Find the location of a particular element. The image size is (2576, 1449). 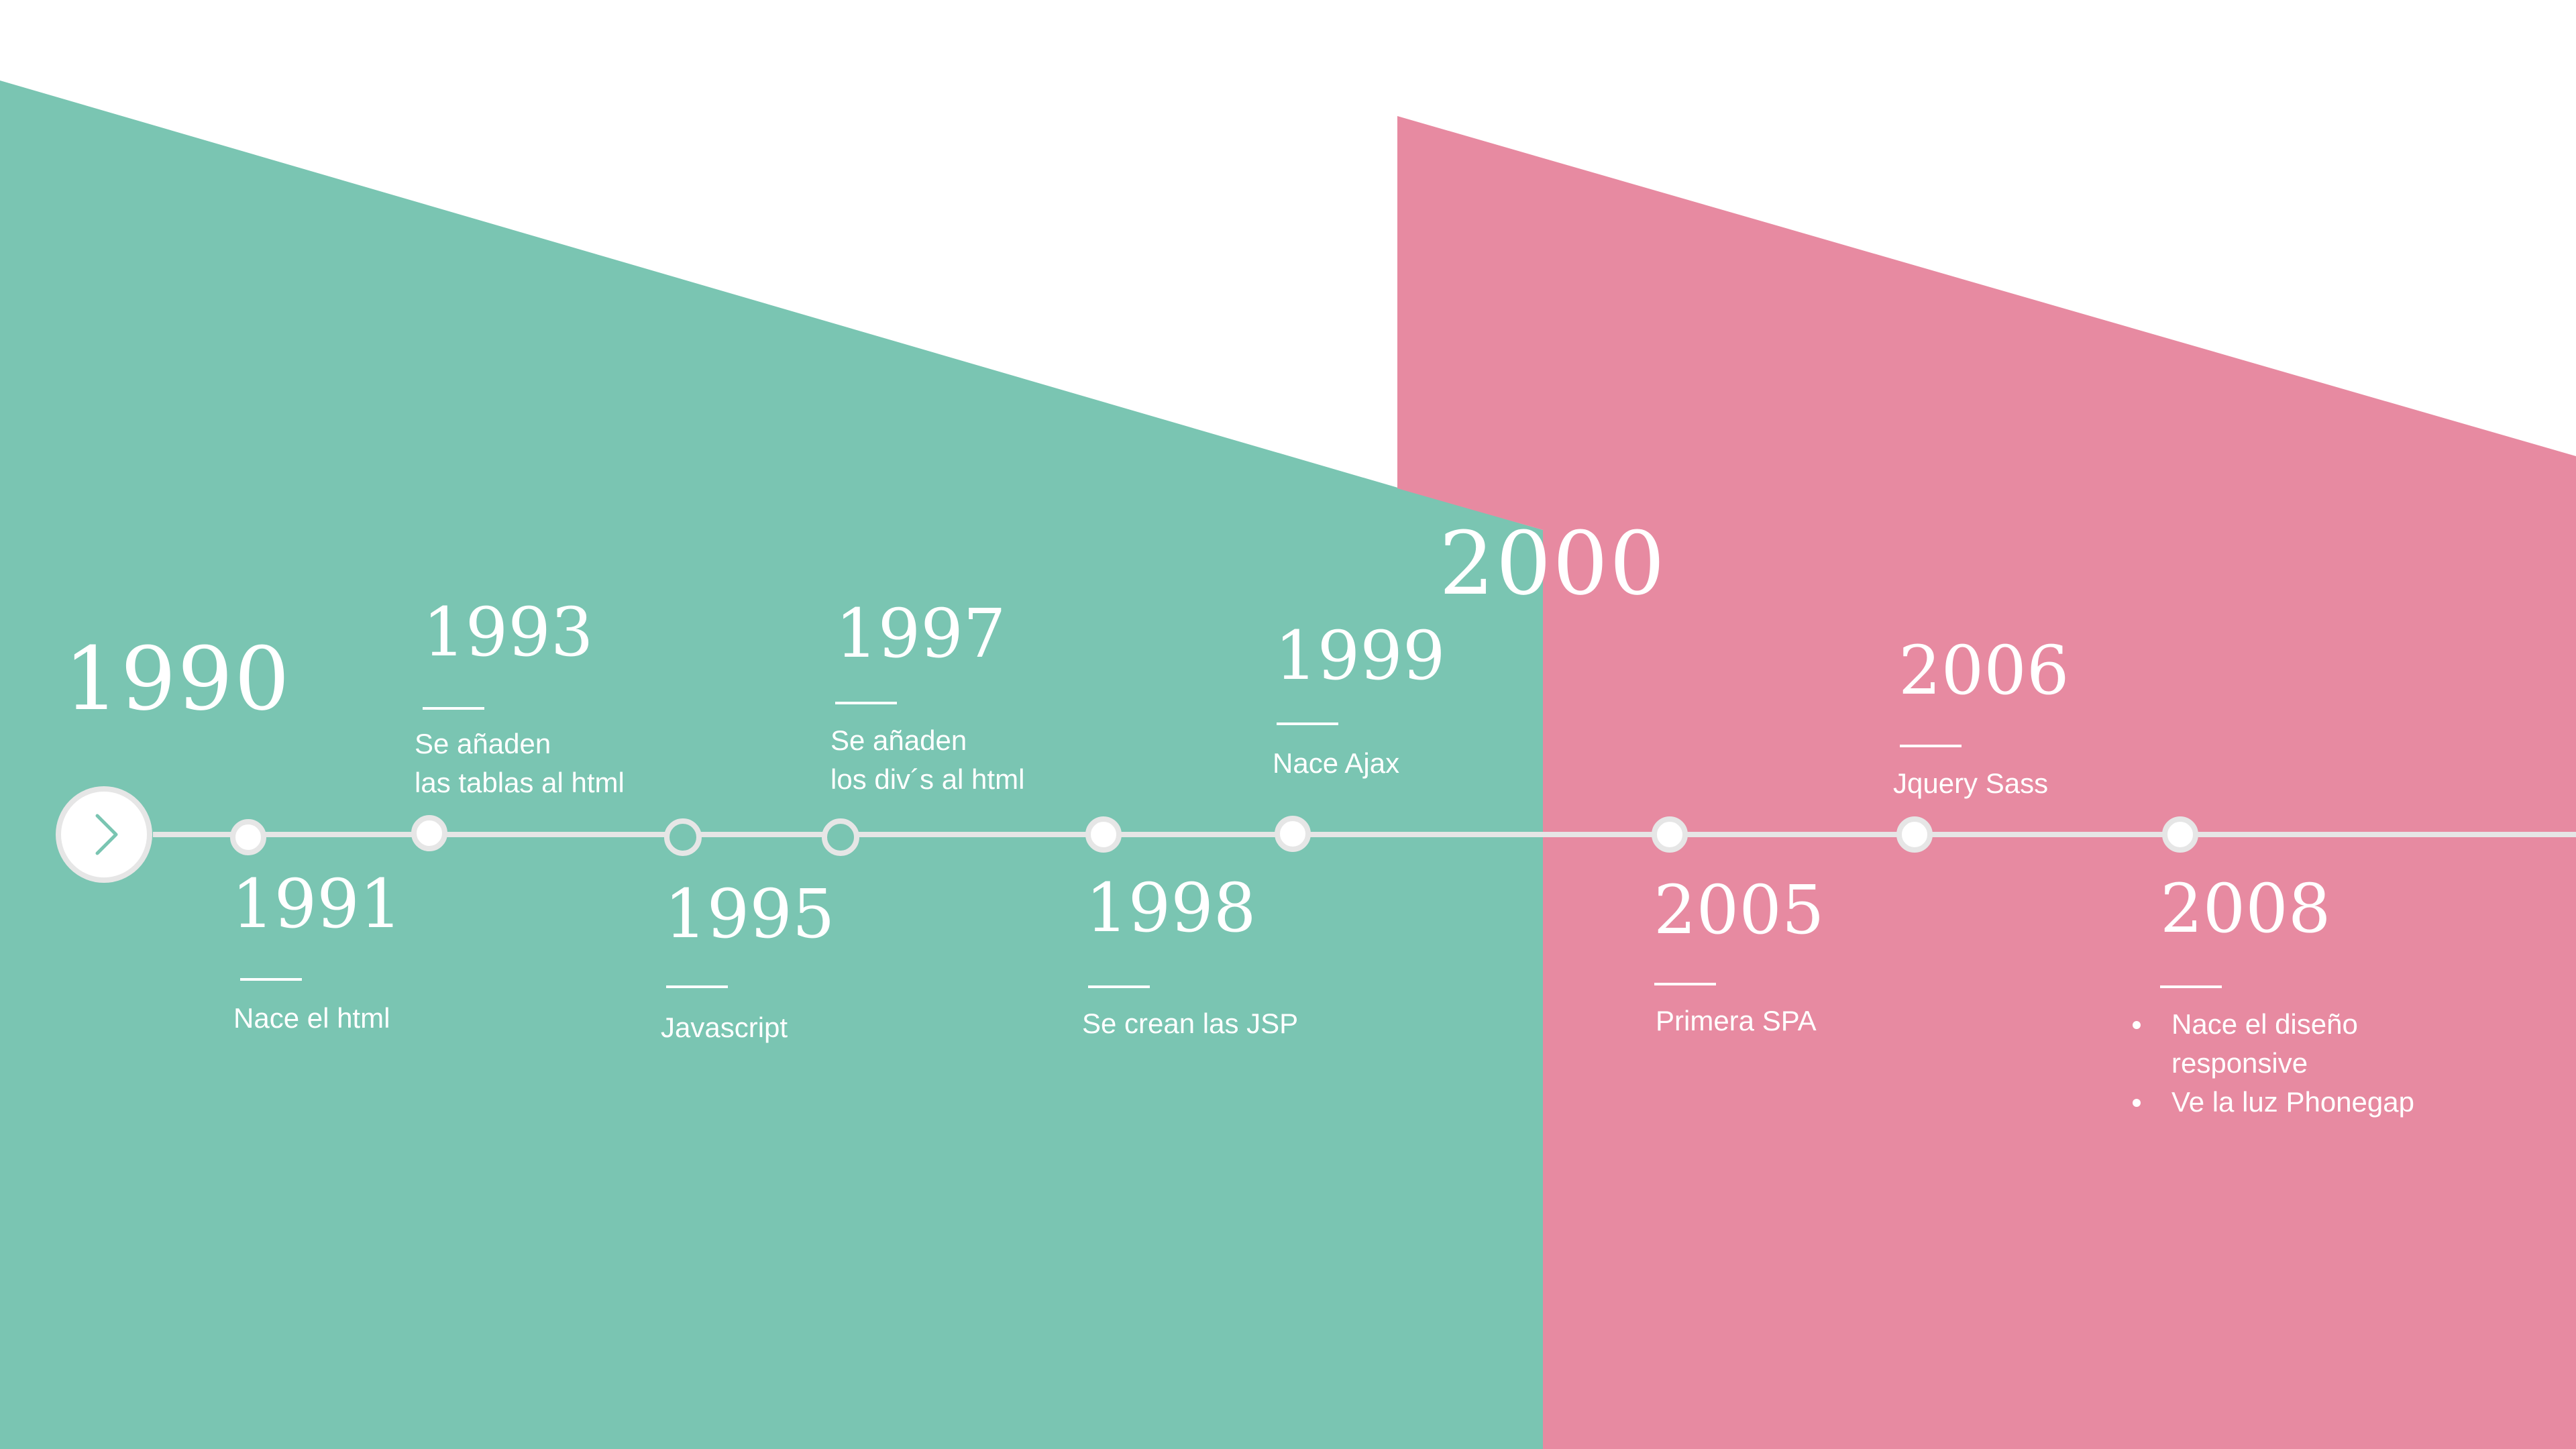

event-year: 2008 is located at coordinates (2245, 908).